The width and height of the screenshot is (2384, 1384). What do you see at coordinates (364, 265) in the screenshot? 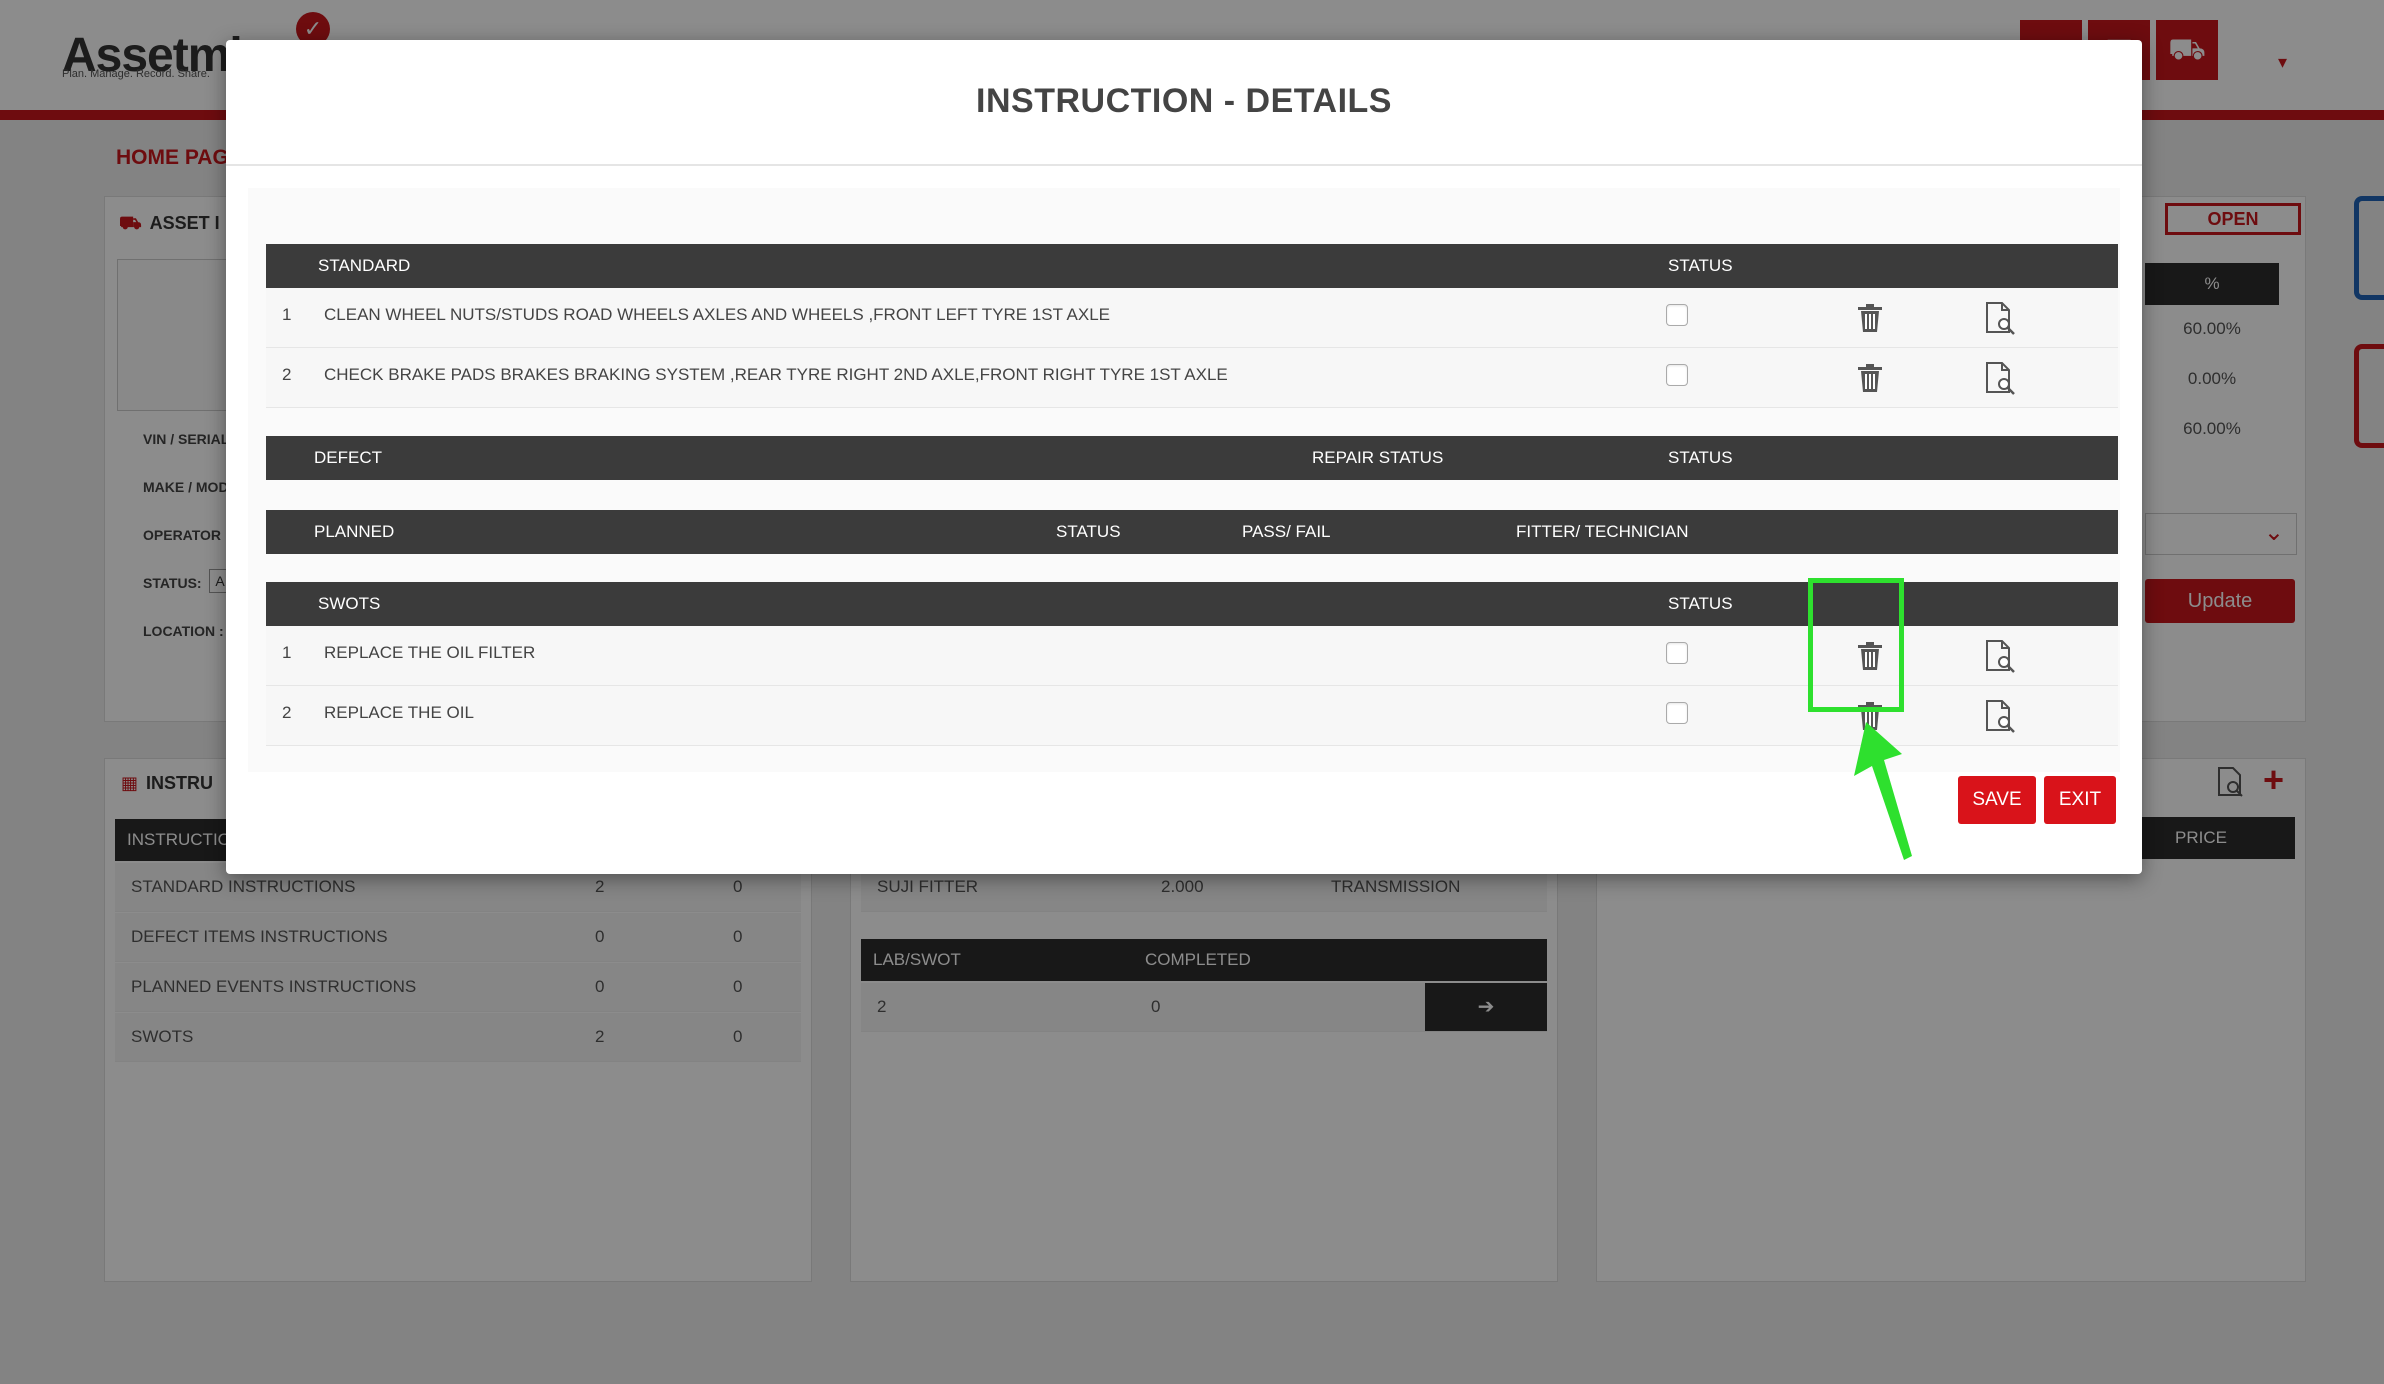
I see `standard-column-label: STANDARD` at bounding box center [364, 265].